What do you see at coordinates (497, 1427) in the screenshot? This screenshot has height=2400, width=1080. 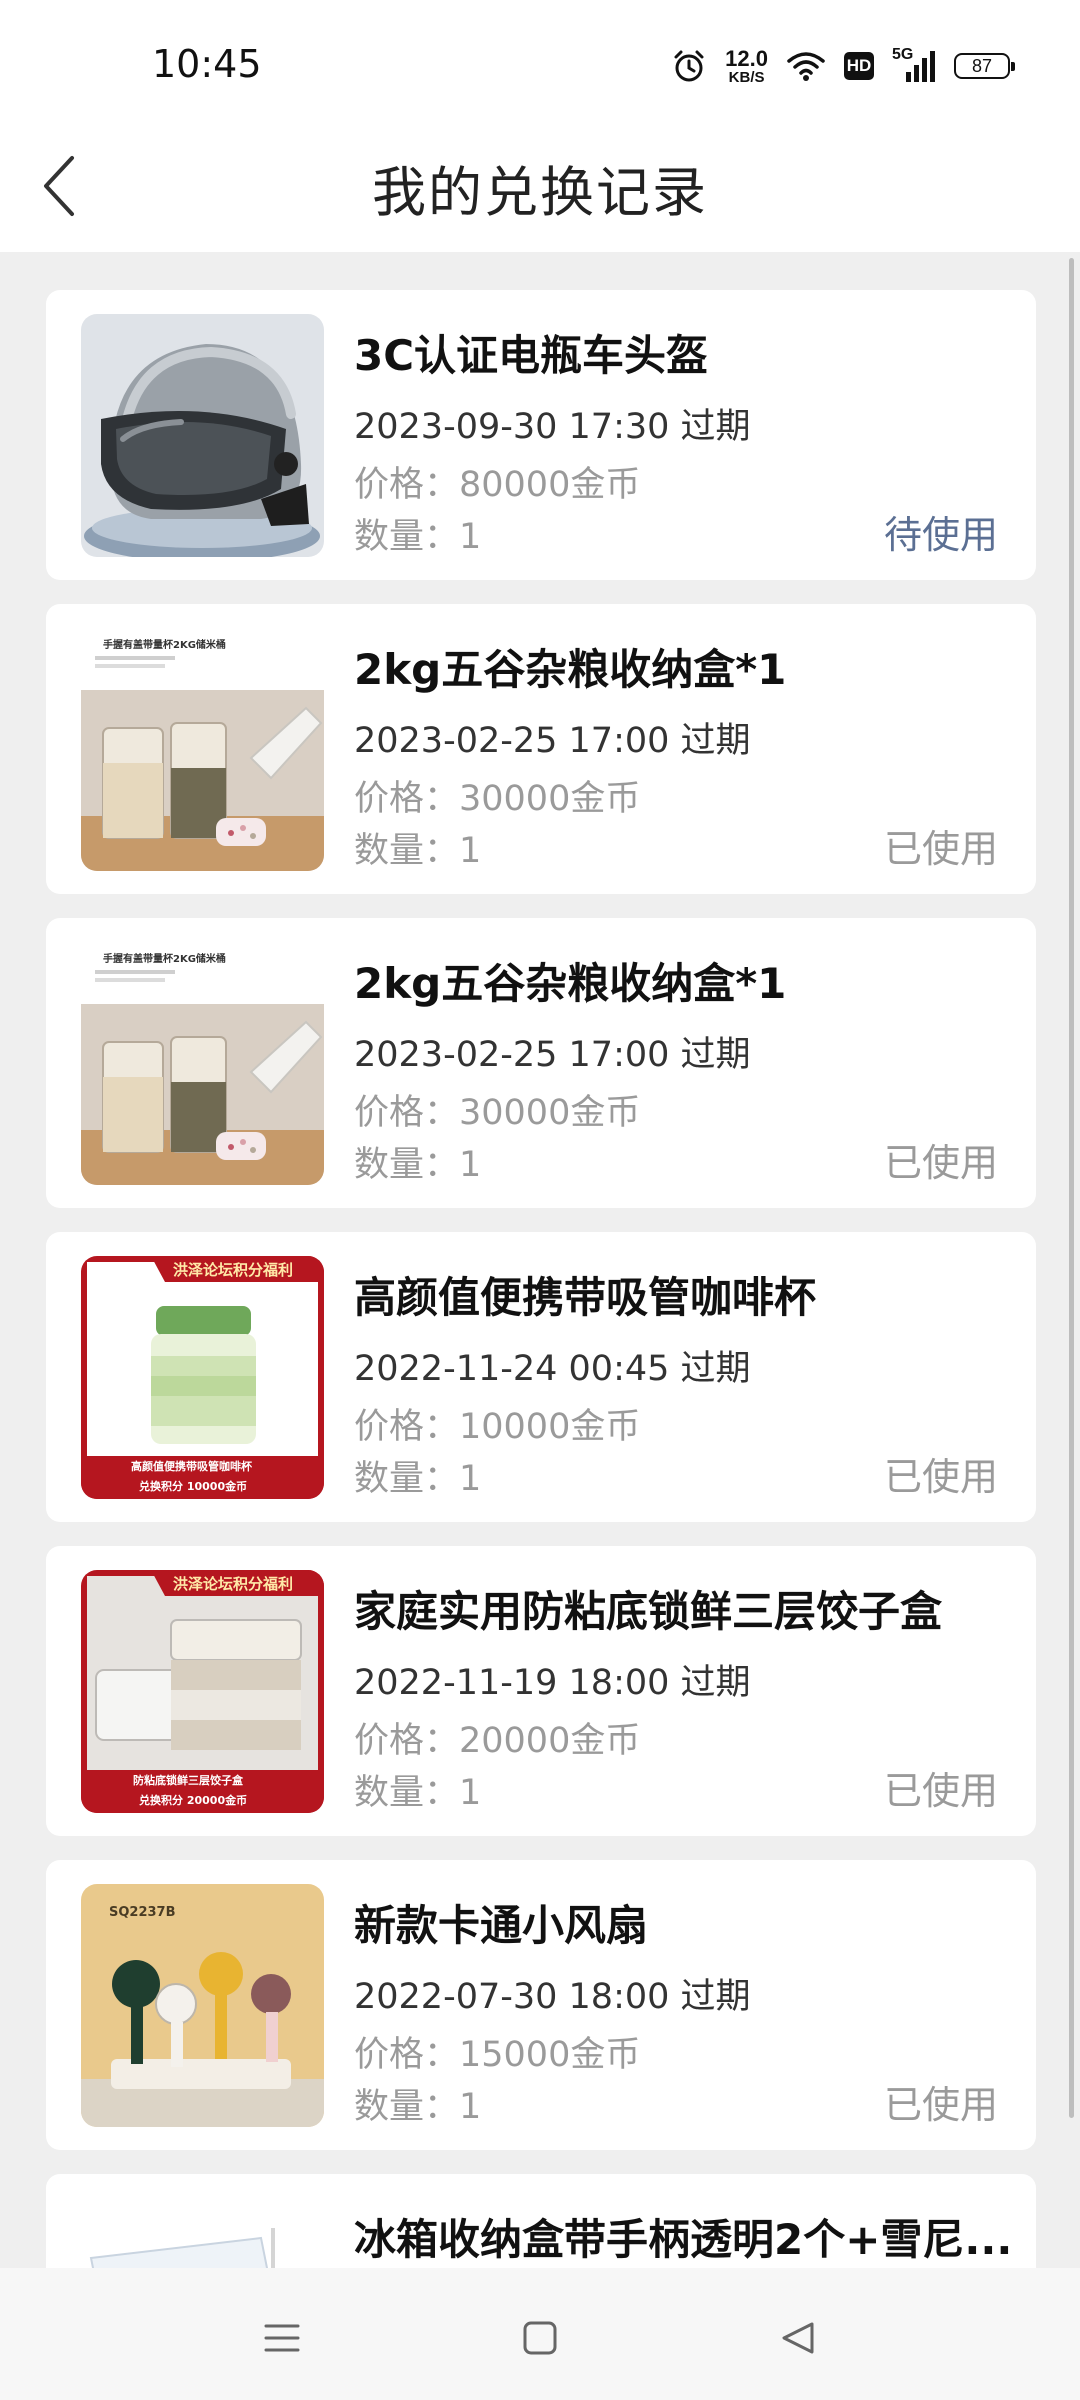 I see `record-price: 价格：10000金币` at bounding box center [497, 1427].